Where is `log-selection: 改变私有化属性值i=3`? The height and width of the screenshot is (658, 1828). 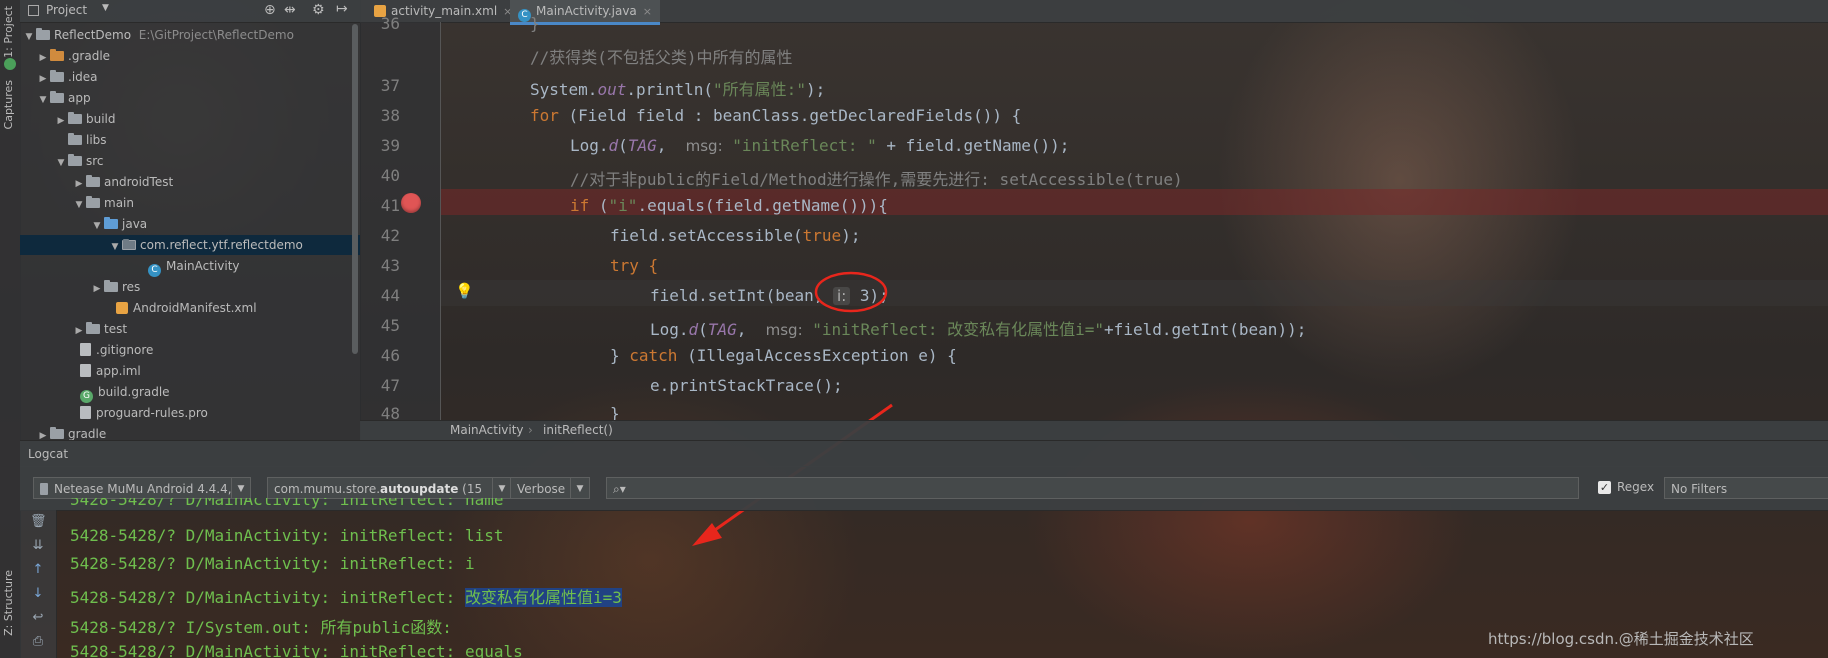 log-selection: 改变私有化属性值i=3 is located at coordinates (543, 597).